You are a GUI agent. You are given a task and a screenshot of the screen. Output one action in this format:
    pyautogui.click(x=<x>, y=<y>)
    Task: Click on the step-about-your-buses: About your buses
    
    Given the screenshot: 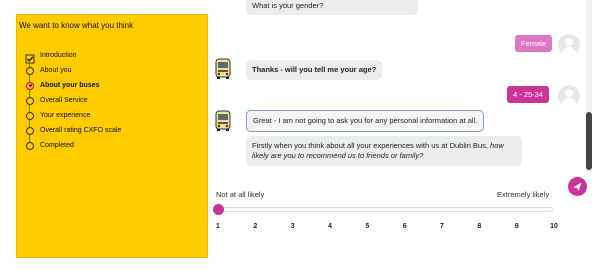 What is the action you would take?
    pyautogui.click(x=115, y=85)
    